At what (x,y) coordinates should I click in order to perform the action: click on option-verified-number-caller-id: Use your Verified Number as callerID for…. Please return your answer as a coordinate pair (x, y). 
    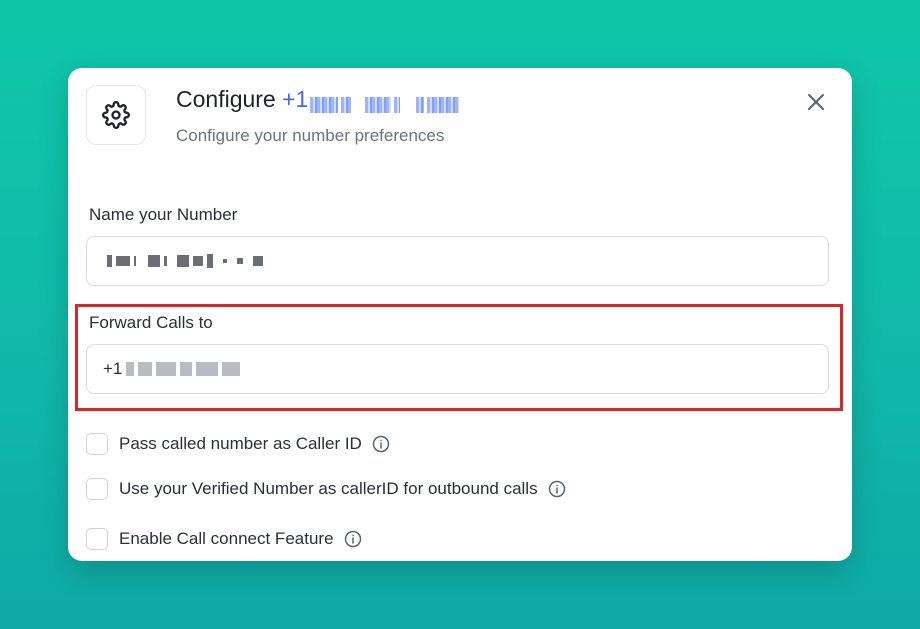
    Looking at the image, I should click on (326, 489).